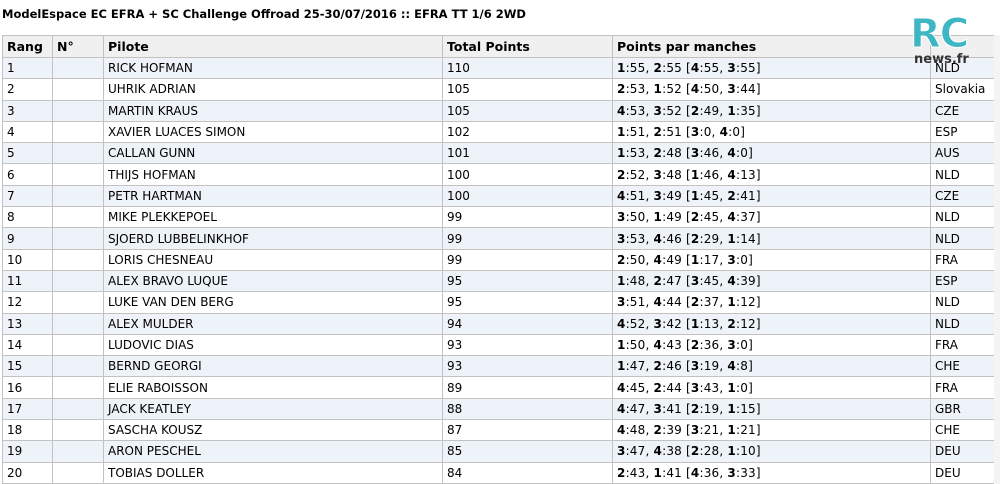  What do you see at coordinates (672, 451) in the screenshot?
I see `manche-points: :38` at bounding box center [672, 451].